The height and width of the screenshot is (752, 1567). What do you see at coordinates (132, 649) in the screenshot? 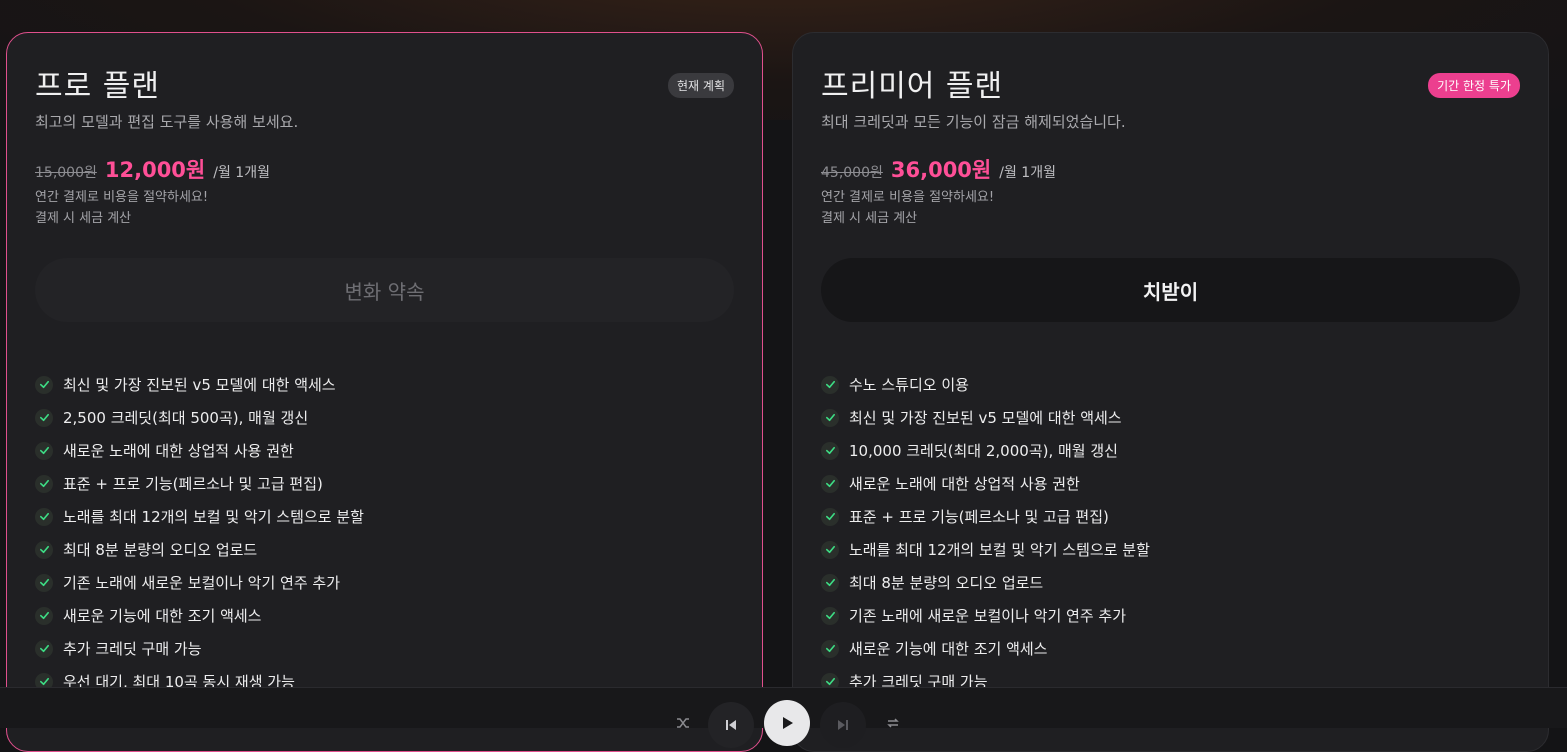
I see `feature-text: 추가 크레딧 구매 가능` at bounding box center [132, 649].